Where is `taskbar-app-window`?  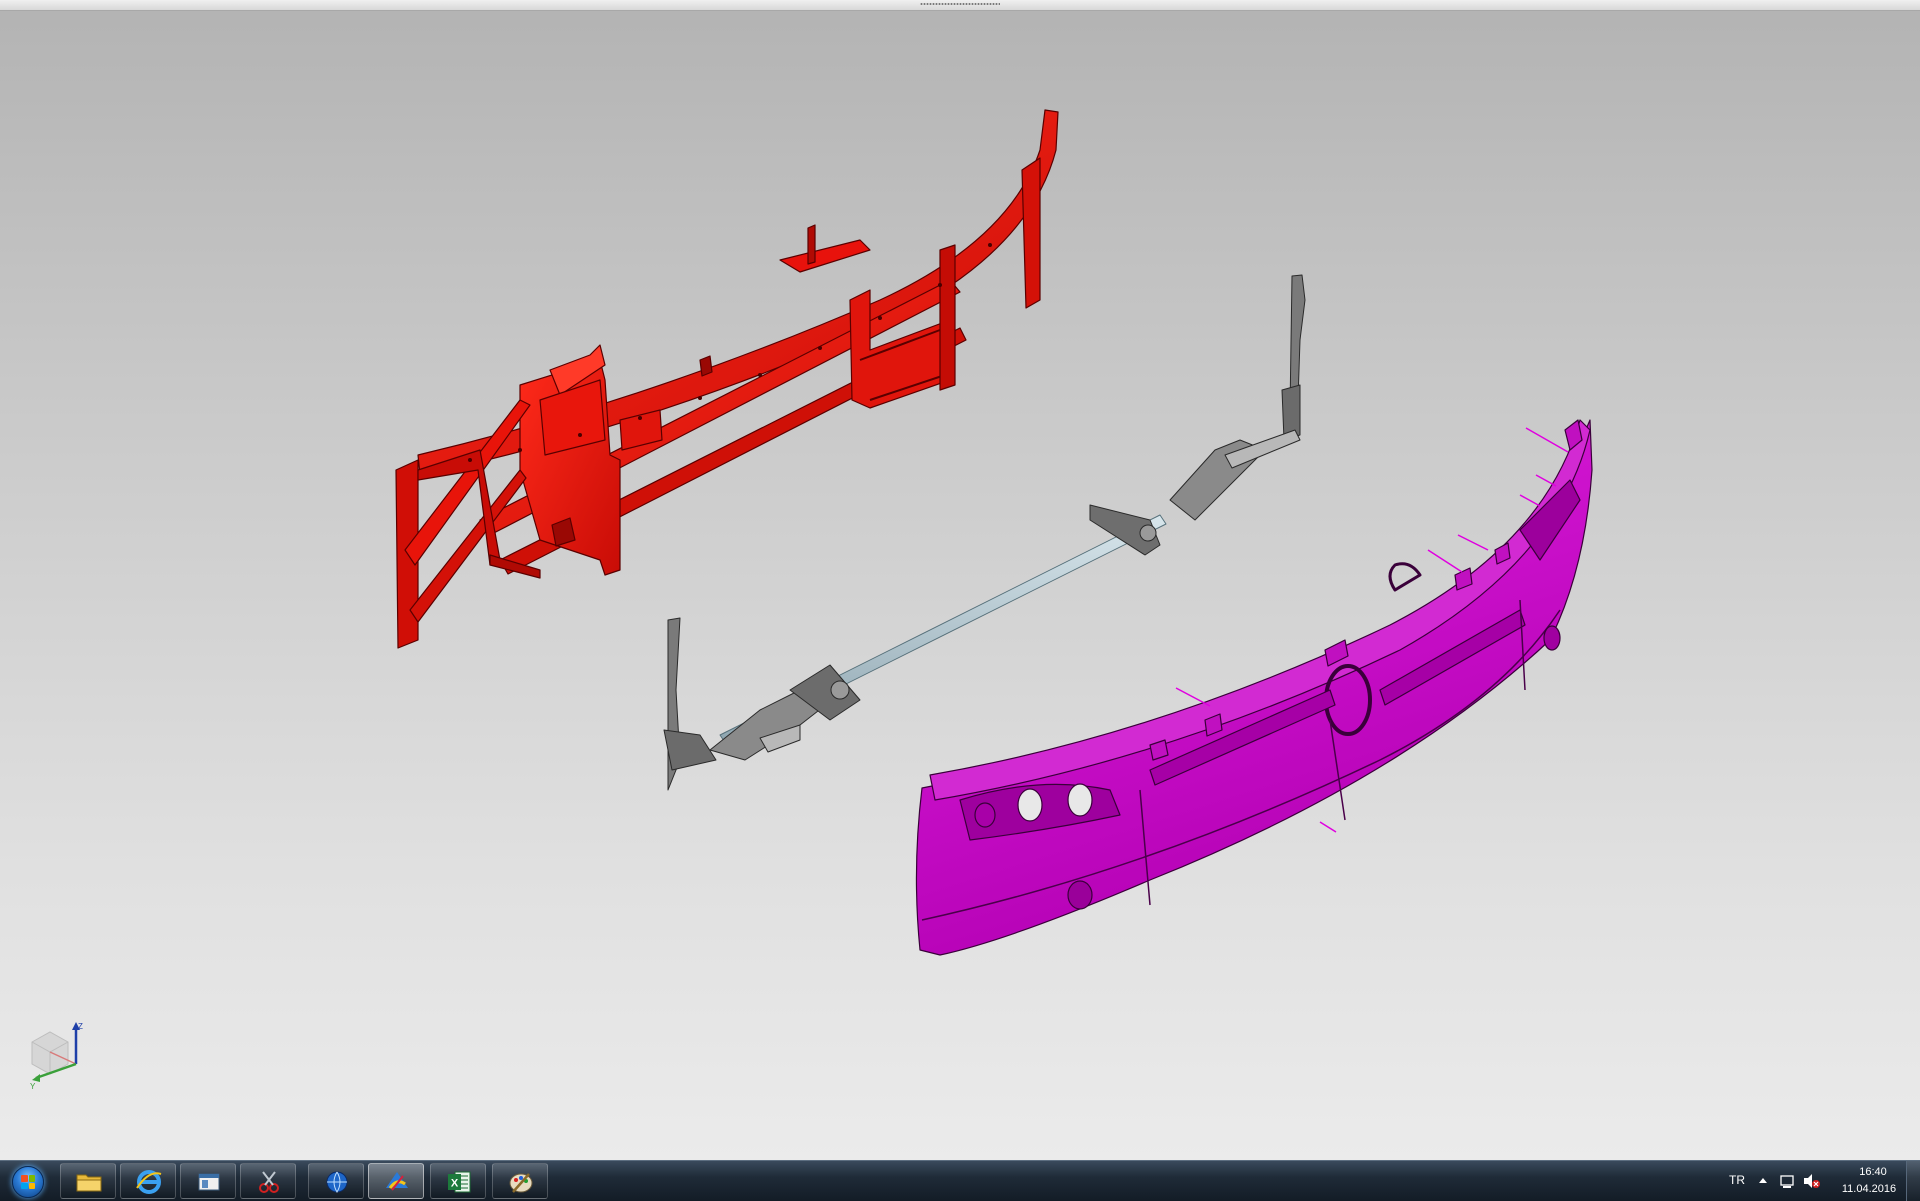 taskbar-app-window is located at coordinates (208, 1181).